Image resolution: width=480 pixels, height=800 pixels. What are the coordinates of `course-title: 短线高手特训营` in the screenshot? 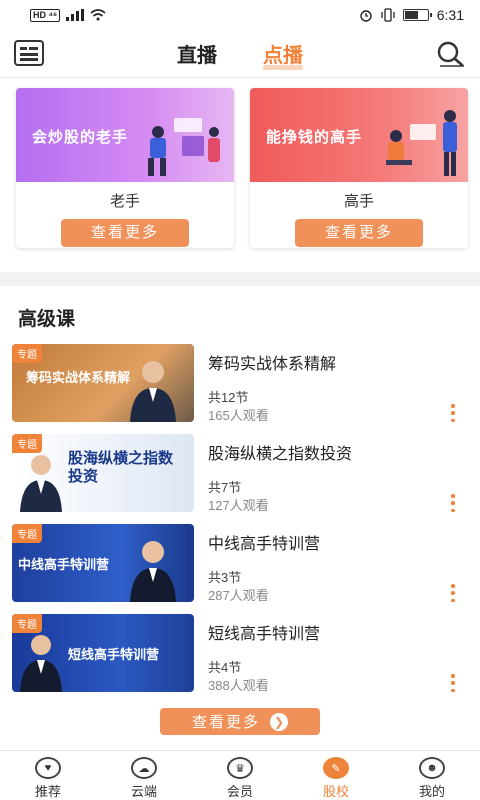 It's located at (264, 632).